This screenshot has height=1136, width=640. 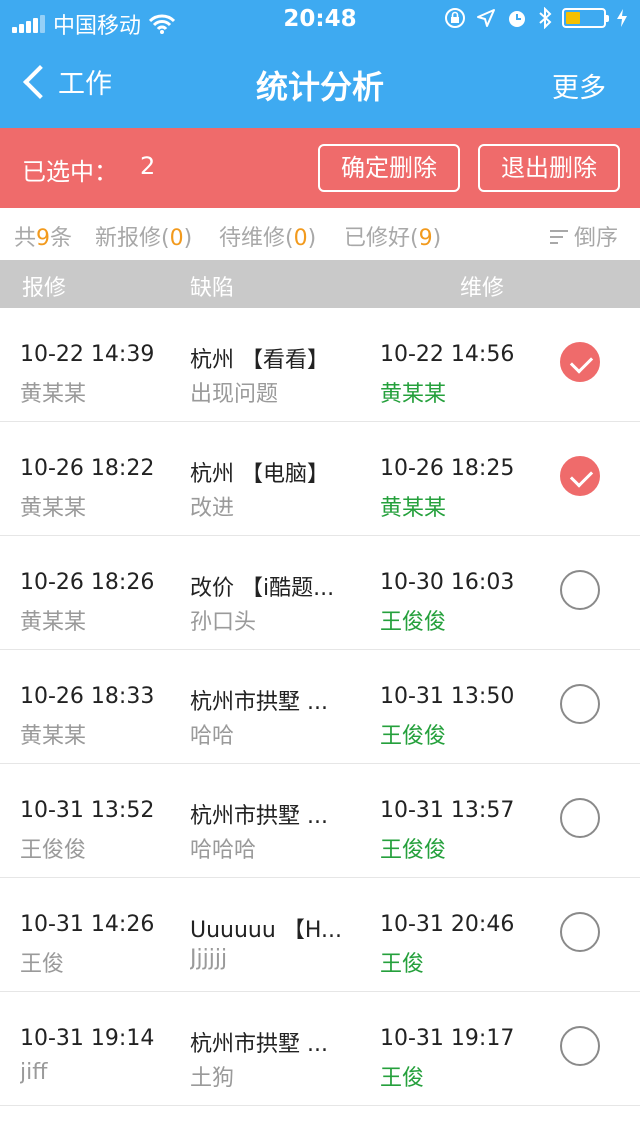 What do you see at coordinates (320, 234) in the screenshot?
I see `filter-bar: 共9条 新报修(0) 待维修(0) 已修好(9) 倒序` at bounding box center [320, 234].